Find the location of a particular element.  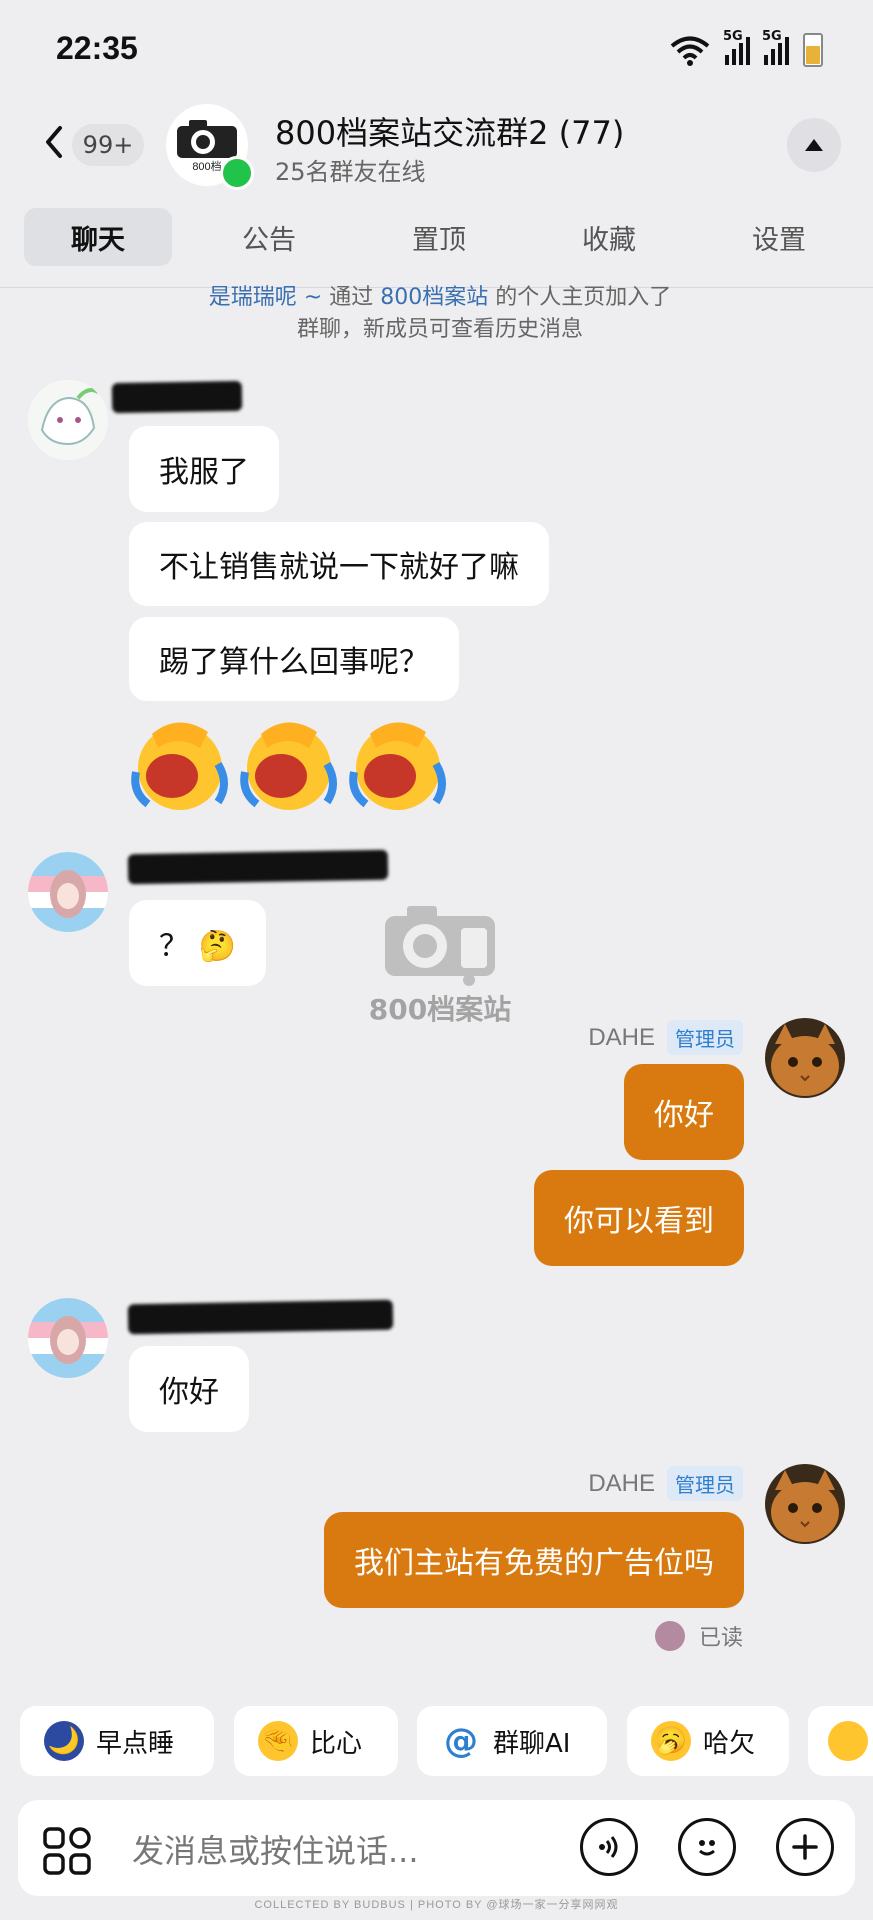

reader-avatar is located at coordinates (669, 1636).